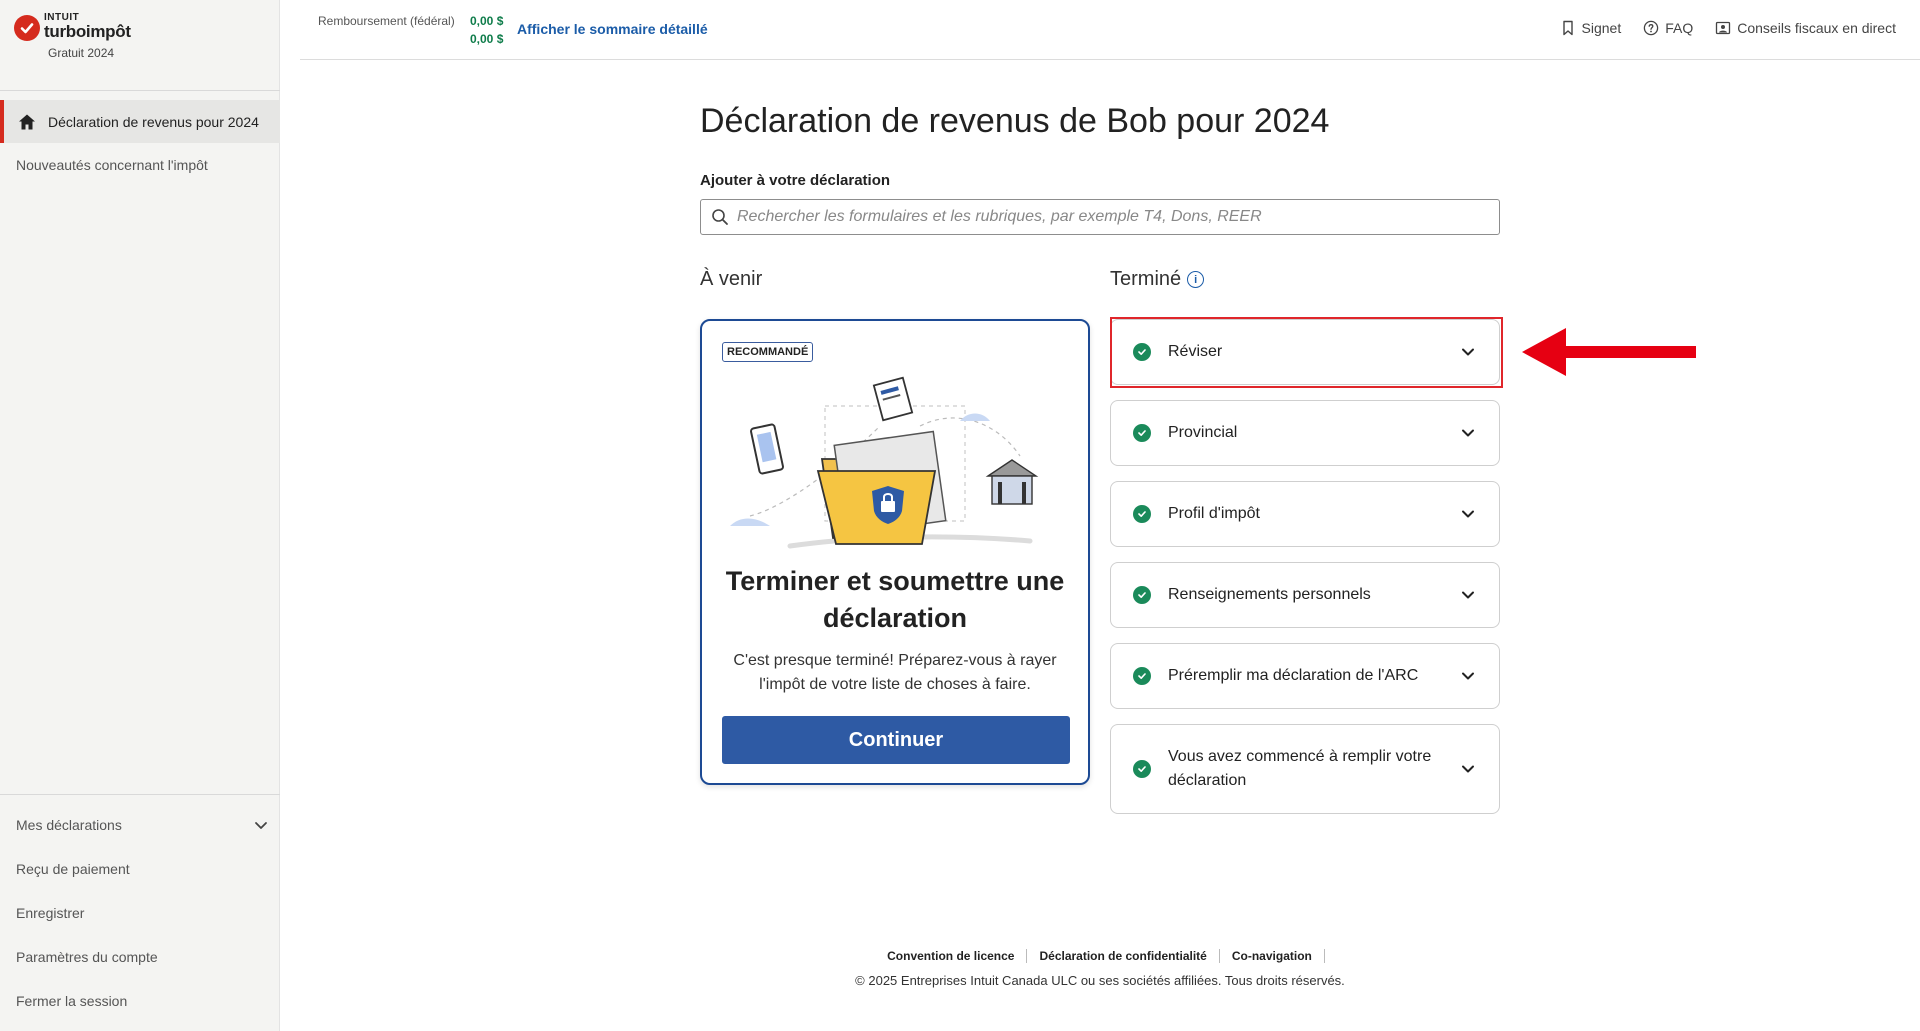 The width and height of the screenshot is (1920, 1031). I want to click on info-icon: i, so click(1196, 279).